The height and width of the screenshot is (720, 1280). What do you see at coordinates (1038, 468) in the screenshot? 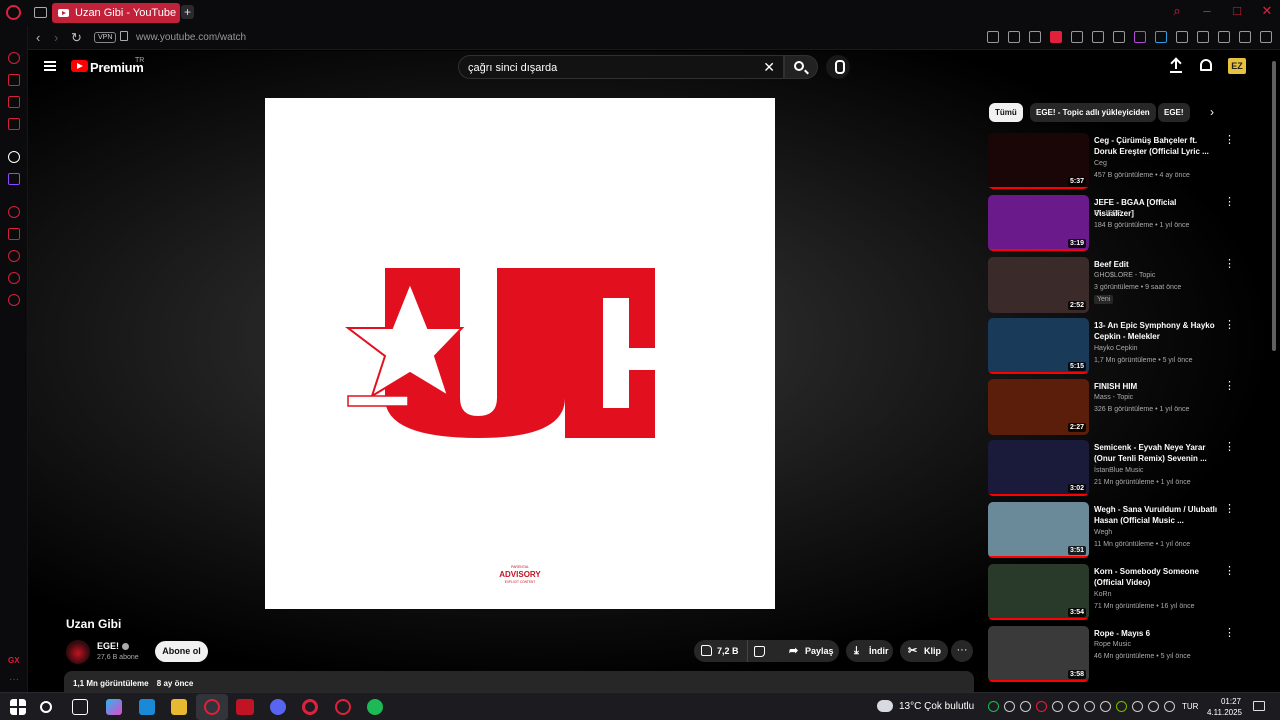
I see `rec-thumbnail: 3:02` at bounding box center [1038, 468].